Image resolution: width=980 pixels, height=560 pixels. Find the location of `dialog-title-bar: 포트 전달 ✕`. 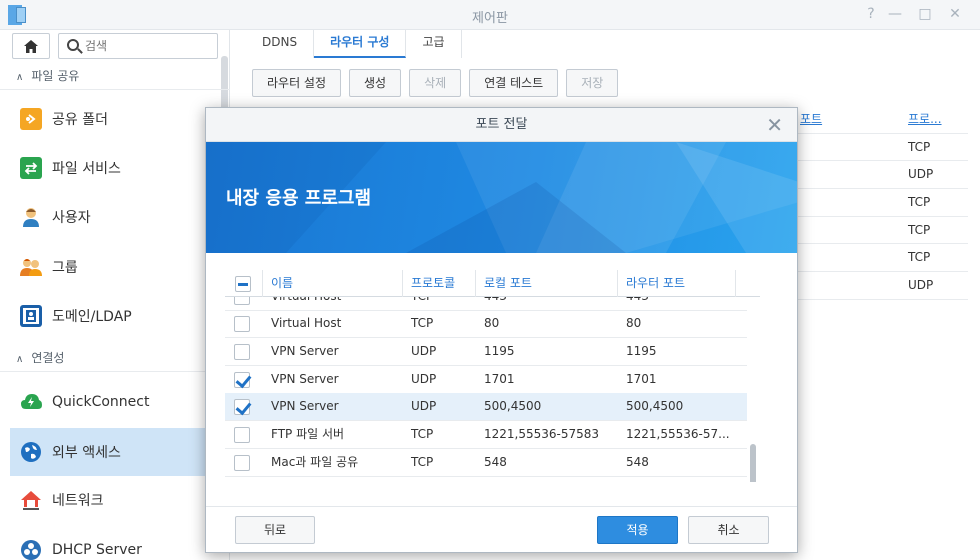

dialog-title-bar: 포트 전달 ✕ is located at coordinates (501, 125).